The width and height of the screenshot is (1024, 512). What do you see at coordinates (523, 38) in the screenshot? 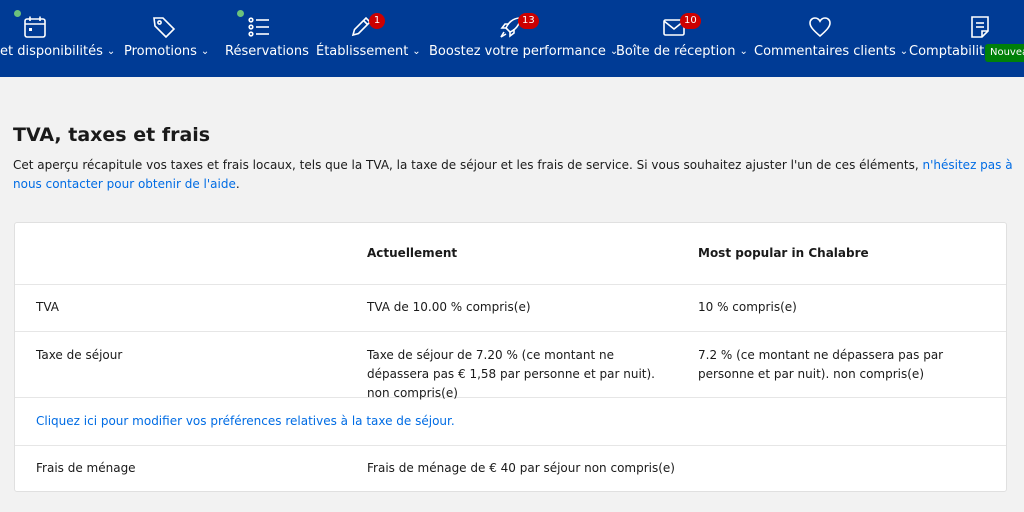
I see `nav-item-performance: 13 Boostez votre performance ⌄` at bounding box center [523, 38].